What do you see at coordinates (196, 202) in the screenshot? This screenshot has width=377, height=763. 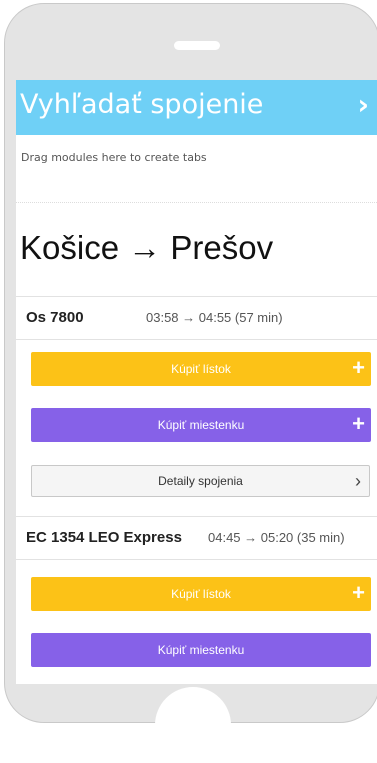 I see `divider` at bounding box center [196, 202].